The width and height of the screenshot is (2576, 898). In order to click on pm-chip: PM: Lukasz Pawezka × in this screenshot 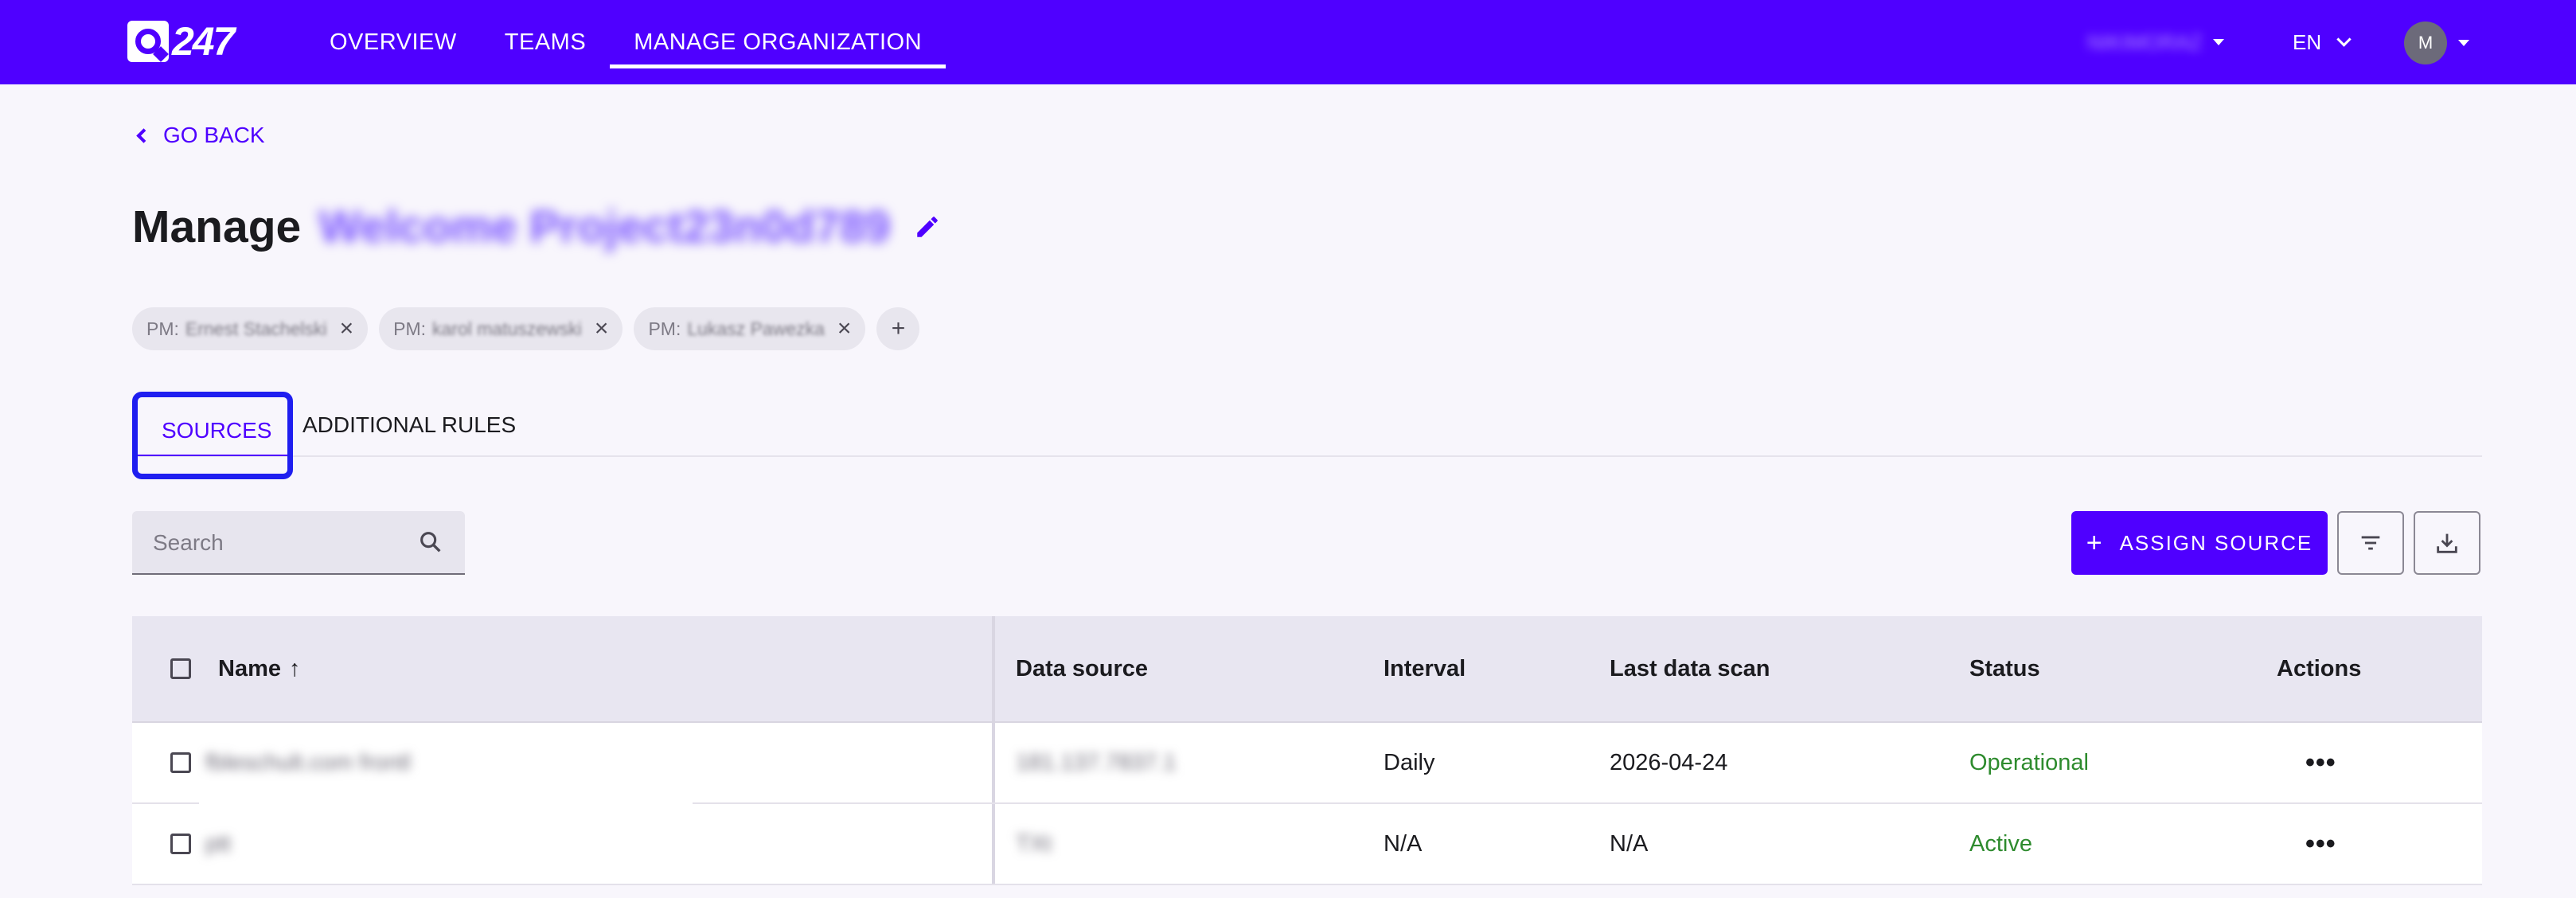, I will do `click(750, 328)`.